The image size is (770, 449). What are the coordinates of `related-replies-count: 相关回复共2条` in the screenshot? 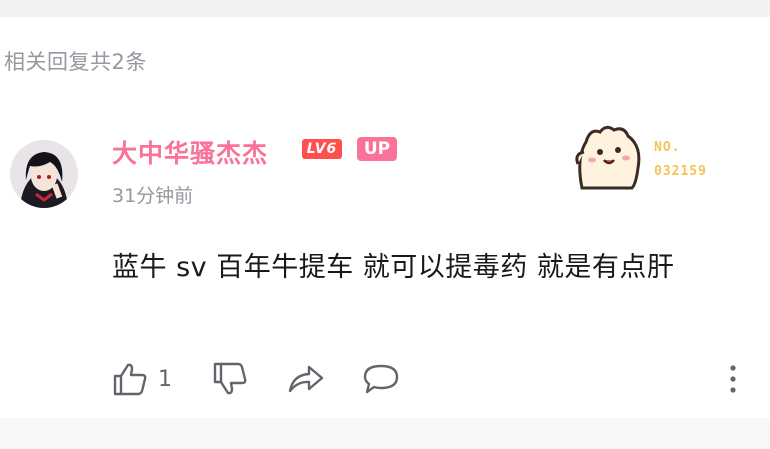 It's located at (75, 62).